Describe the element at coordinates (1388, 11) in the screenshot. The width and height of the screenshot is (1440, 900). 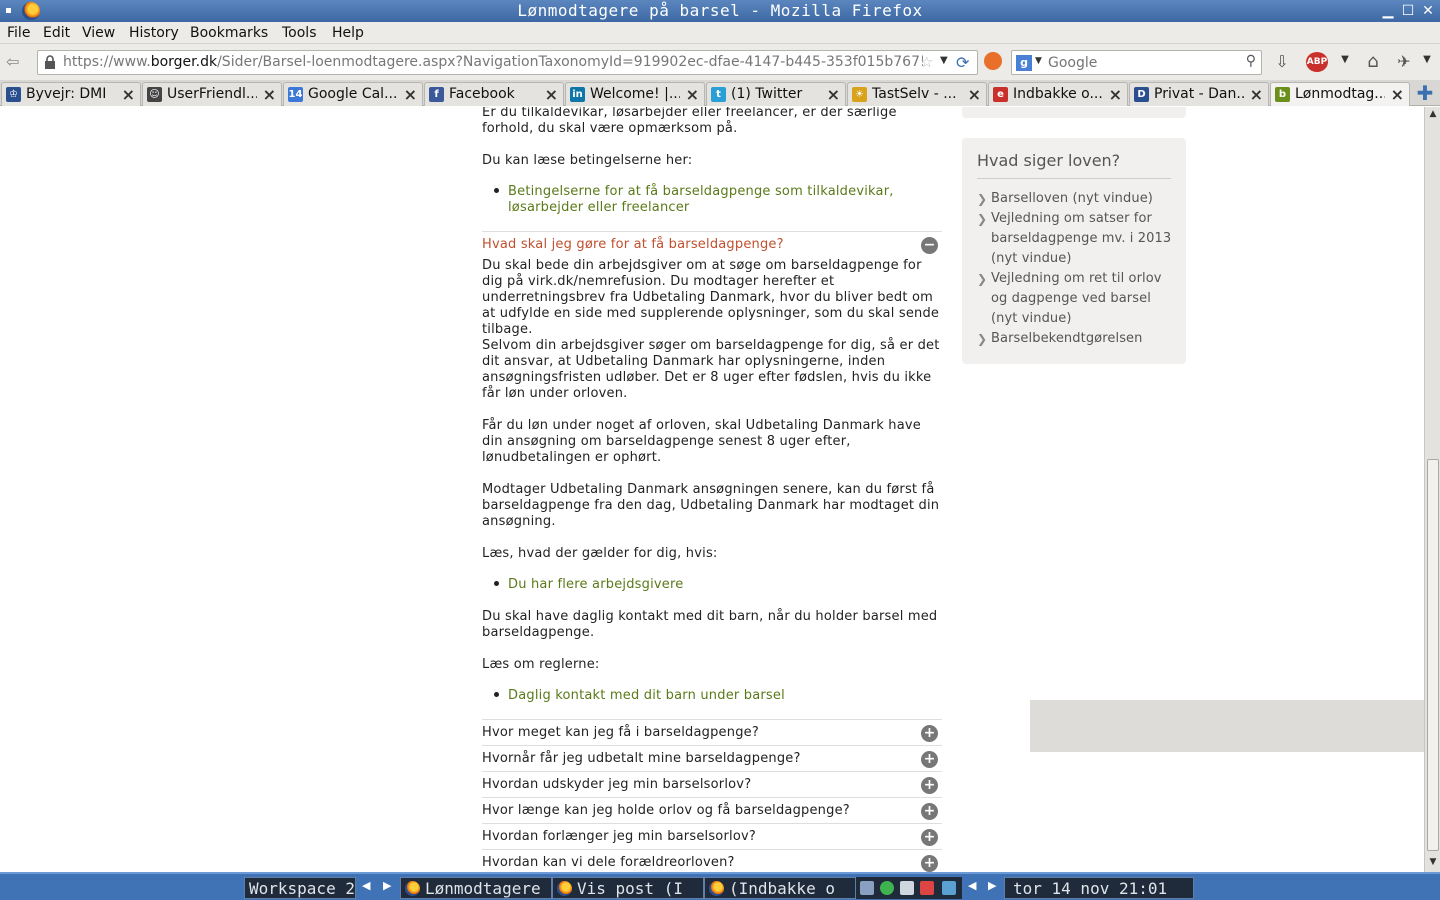
I see `minimize-button: ▁` at that location.